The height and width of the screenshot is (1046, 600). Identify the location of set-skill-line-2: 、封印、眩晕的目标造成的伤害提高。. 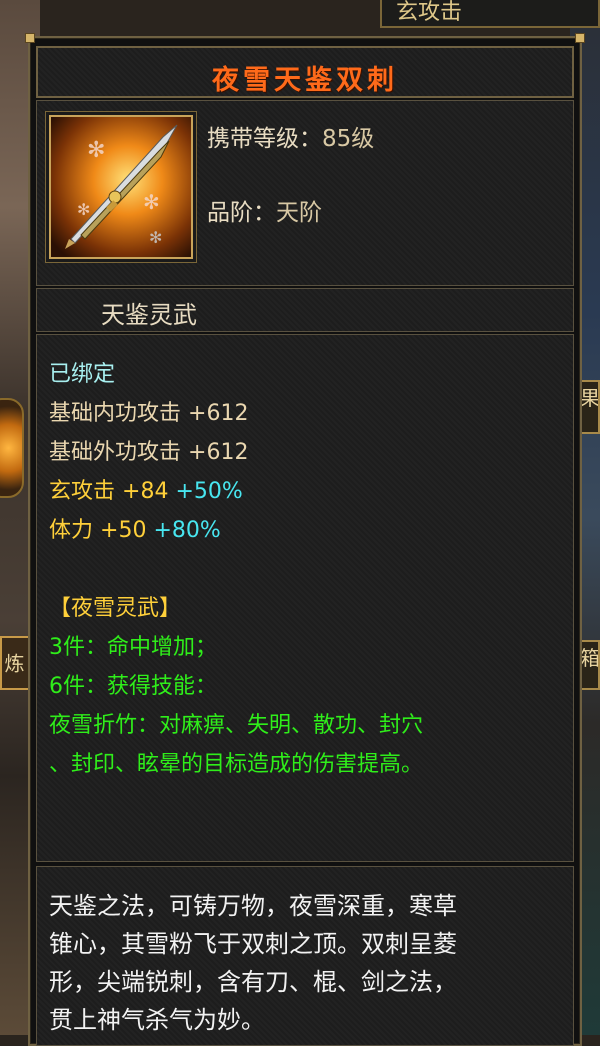
(236, 764).